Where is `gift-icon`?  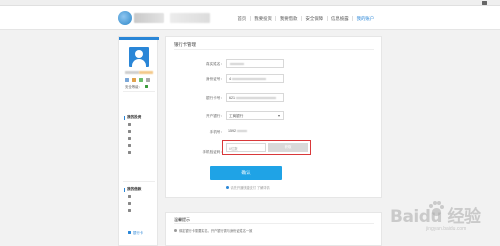
gift-icon is located at coordinates (129, 145).